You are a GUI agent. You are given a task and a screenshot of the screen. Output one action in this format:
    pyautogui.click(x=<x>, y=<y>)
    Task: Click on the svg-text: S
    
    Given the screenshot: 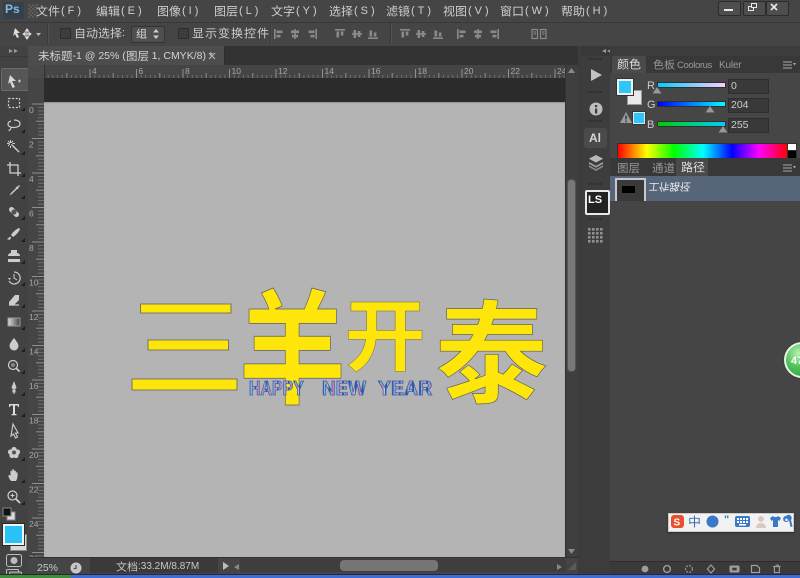 What is the action you would take?
    pyautogui.click(x=677, y=523)
    